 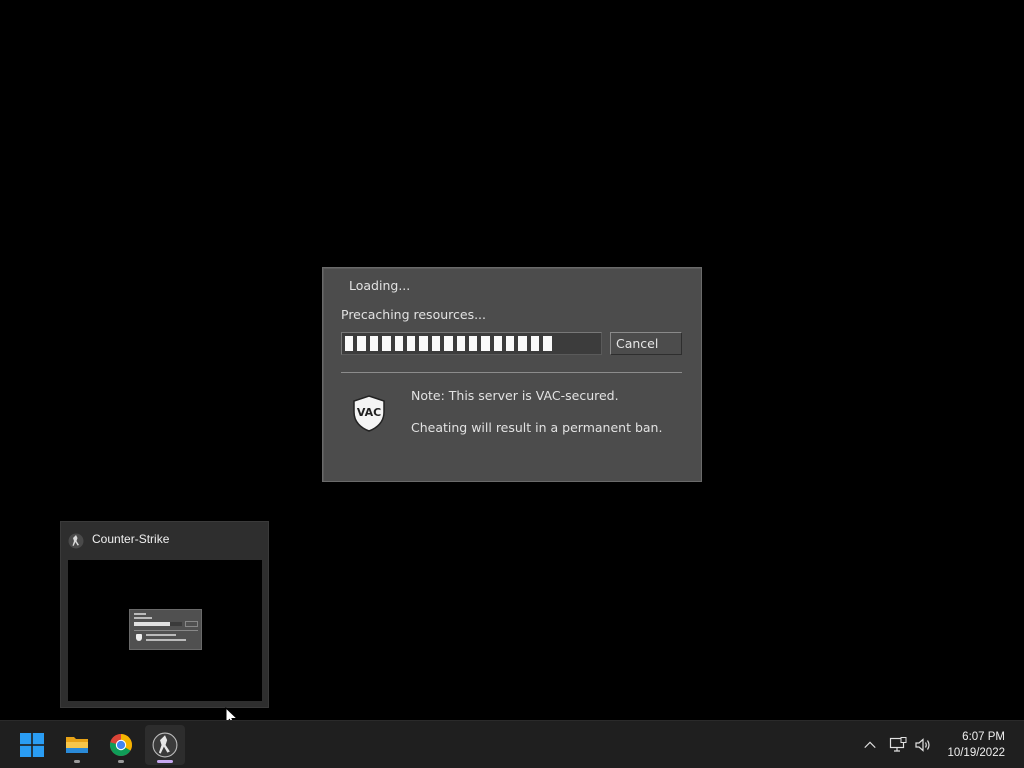 What do you see at coordinates (131, 539) in the screenshot?
I see `preview-title: Counter-Strike` at bounding box center [131, 539].